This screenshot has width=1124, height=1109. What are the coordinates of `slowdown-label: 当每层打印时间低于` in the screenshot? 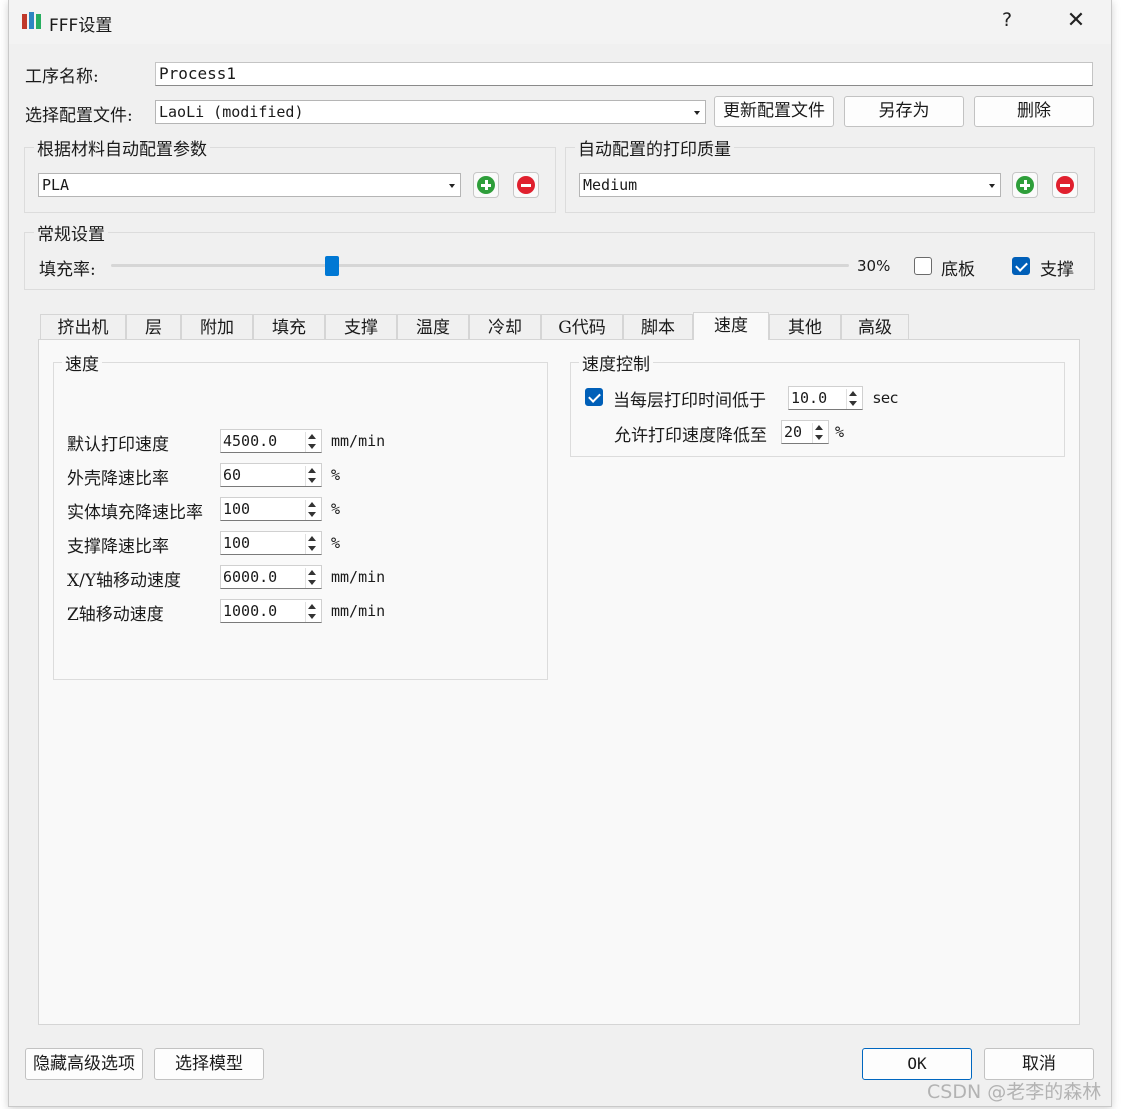 It's located at (689, 401).